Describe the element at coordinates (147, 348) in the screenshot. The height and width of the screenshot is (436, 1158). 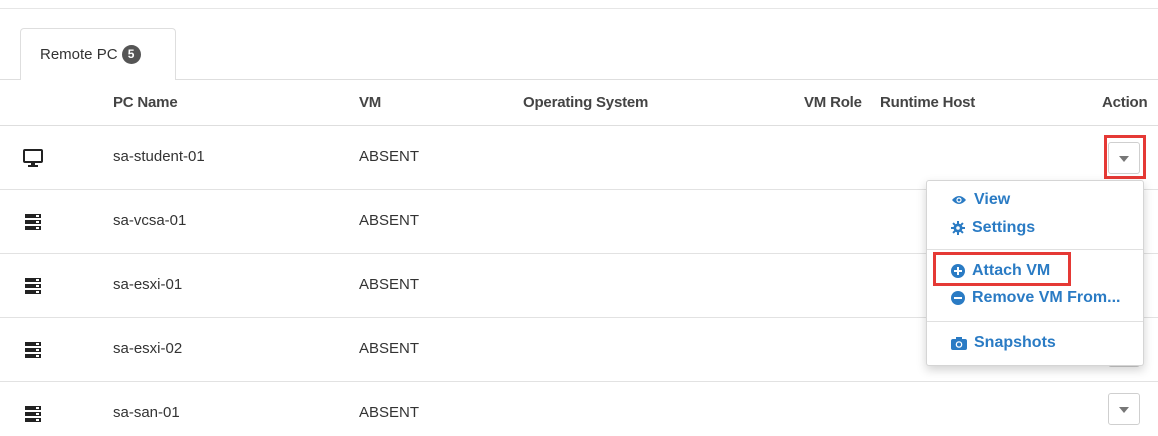
I see `pc-name-cell: sa-esxi-02` at that location.